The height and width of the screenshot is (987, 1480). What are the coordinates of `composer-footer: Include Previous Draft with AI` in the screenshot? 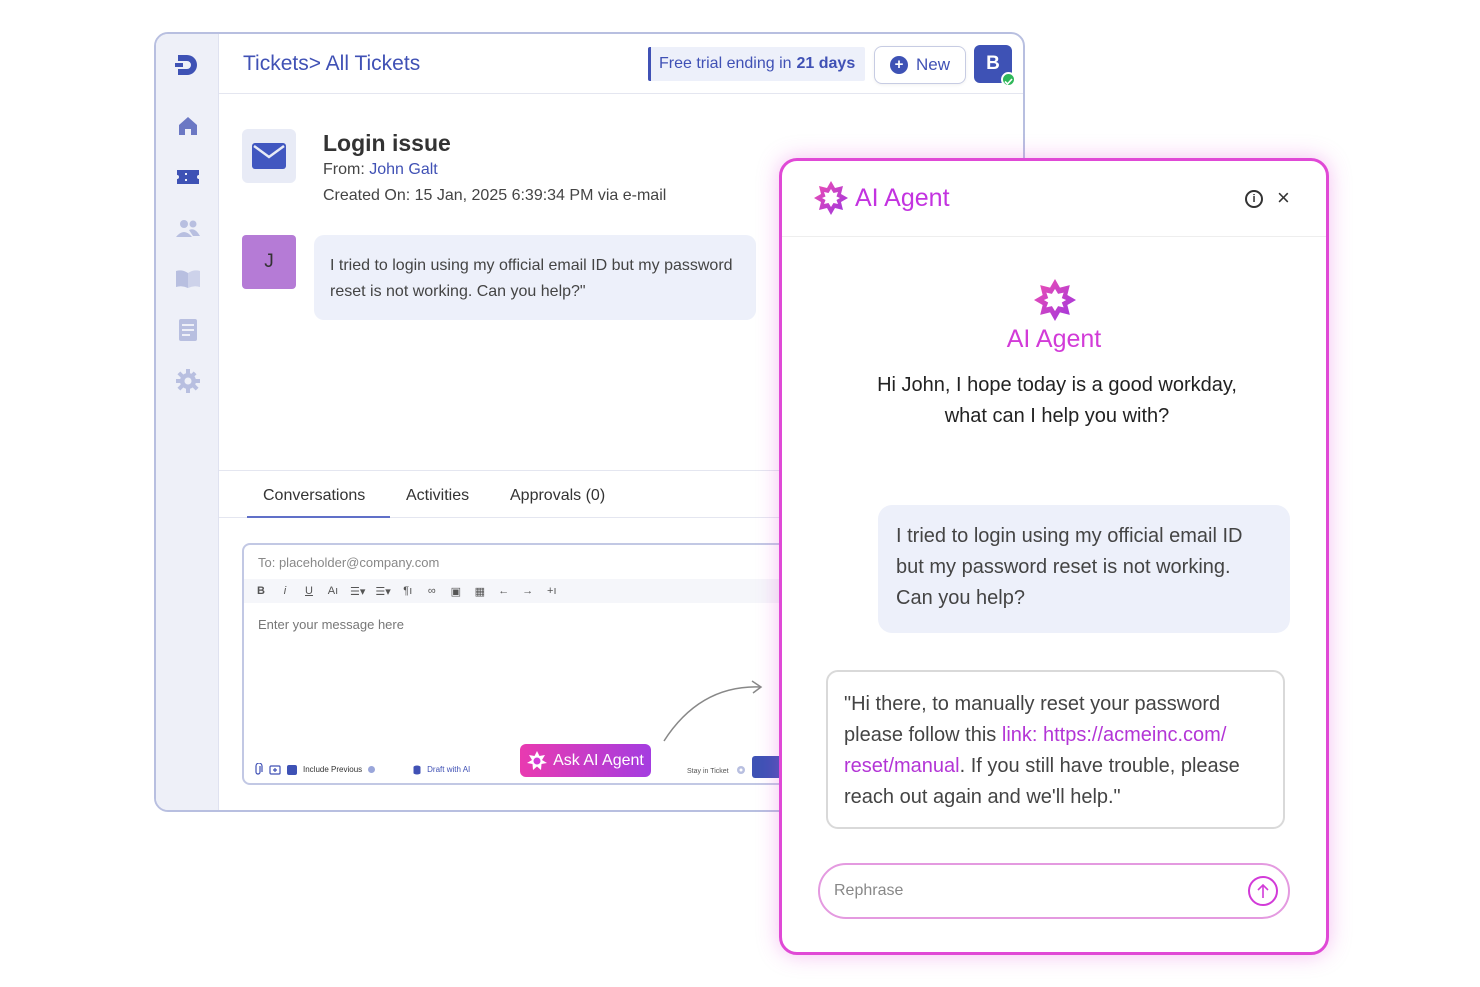 It's located at (362, 769).